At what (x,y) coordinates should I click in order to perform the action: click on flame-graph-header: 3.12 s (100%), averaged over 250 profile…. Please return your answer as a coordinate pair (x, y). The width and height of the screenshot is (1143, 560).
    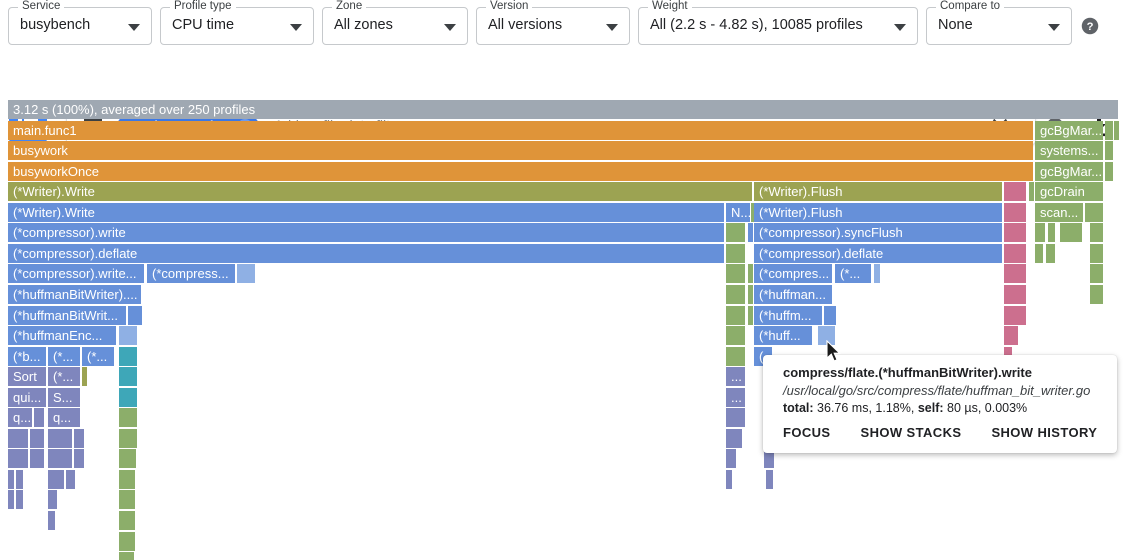
    Looking at the image, I should click on (563, 109).